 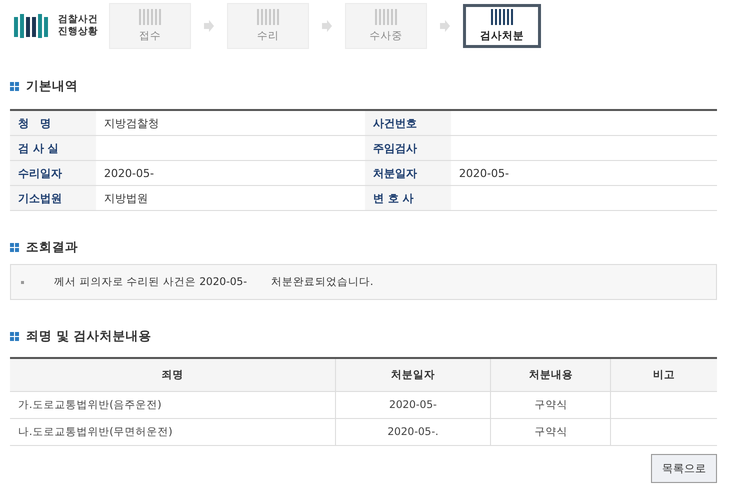 What do you see at coordinates (89, 336) in the screenshot?
I see `section-title: 죄명 및 검사처분내용` at bounding box center [89, 336].